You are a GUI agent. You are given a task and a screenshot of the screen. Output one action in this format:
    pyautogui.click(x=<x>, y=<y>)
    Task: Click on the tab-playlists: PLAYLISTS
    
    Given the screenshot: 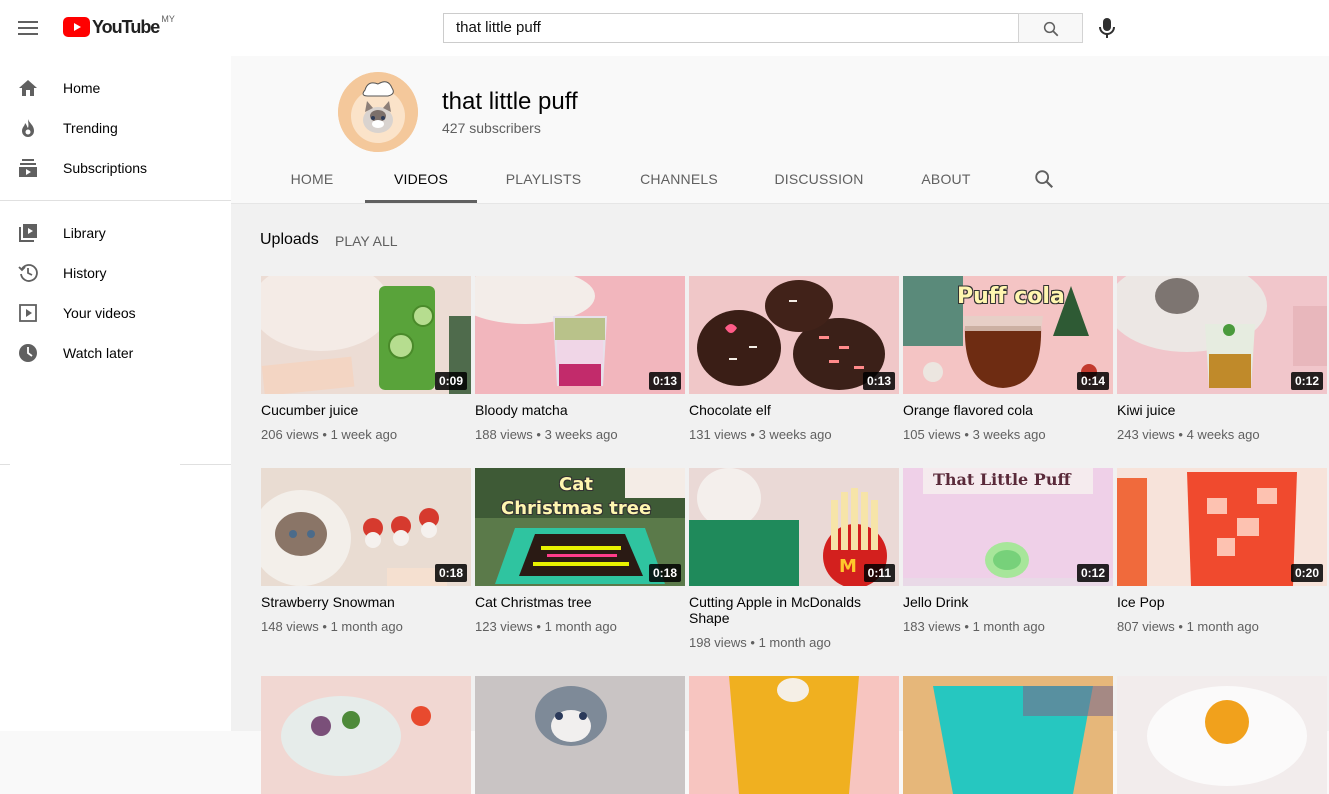 What is the action you would take?
    pyautogui.click(x=543, y=179)
    